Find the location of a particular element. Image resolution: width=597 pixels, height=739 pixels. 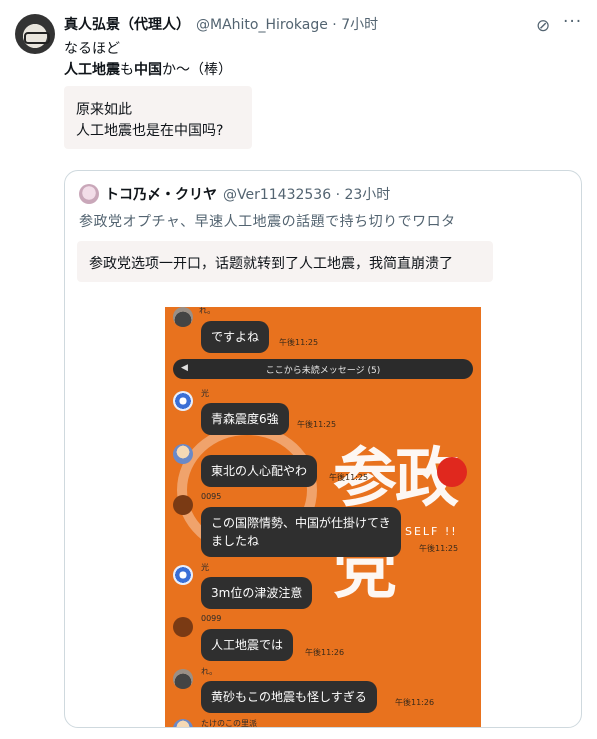

chat-bubble-line: ましたね is located at coordinates (235, 541).